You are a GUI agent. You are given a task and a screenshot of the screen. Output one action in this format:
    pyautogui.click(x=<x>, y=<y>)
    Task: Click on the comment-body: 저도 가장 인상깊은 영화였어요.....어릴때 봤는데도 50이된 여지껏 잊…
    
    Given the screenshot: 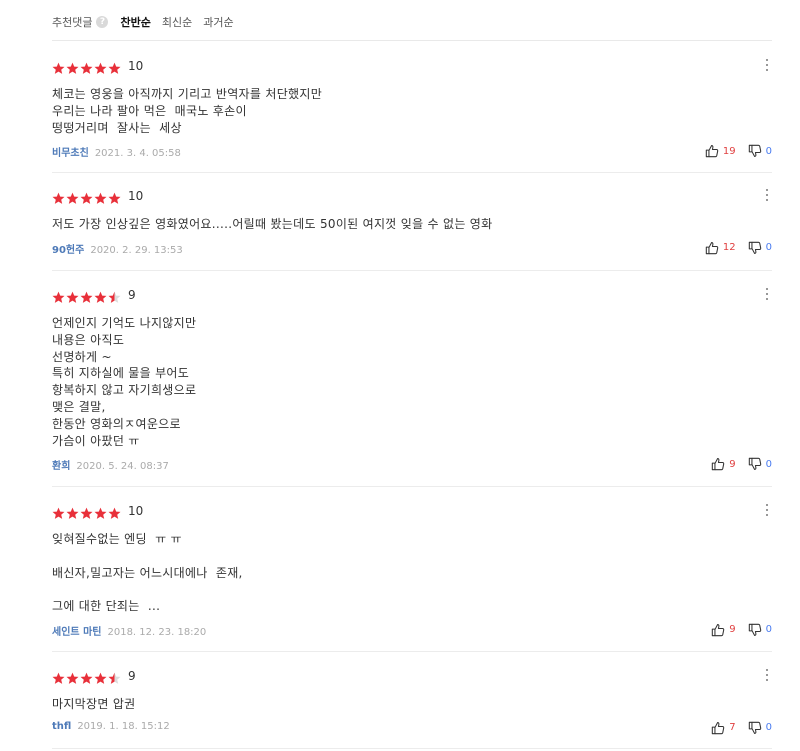 What is the action you would take?
    pyautogui.click(x=412, y=224)
    